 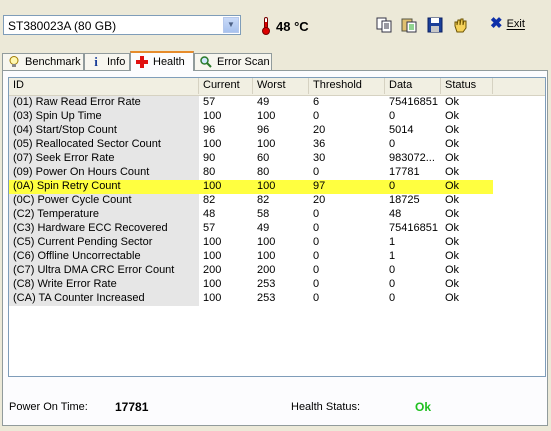 I want to click on cell-current: 48, so click(x=209, y=214).